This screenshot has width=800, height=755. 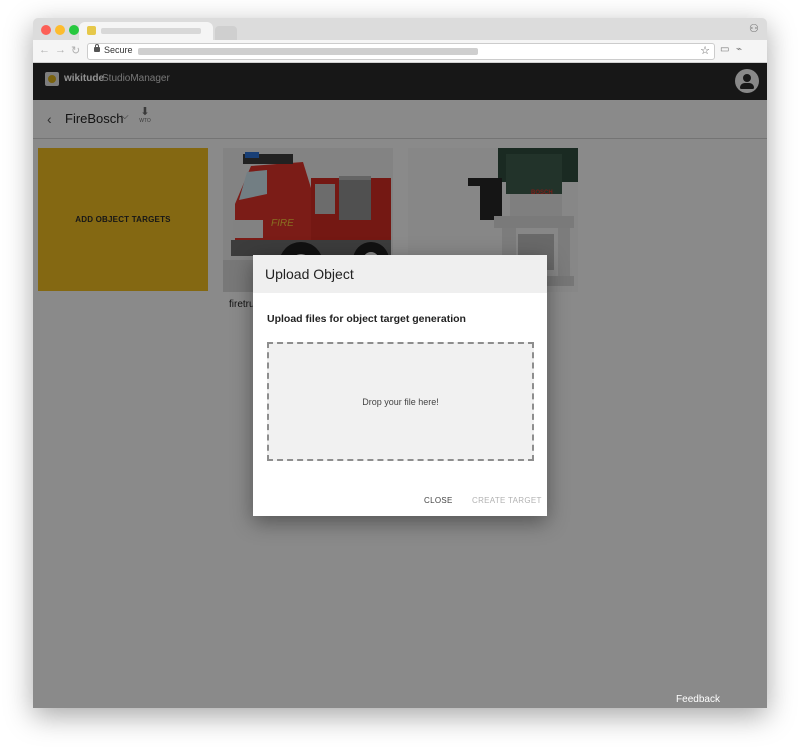 I want to click on back-nav-icon: ←, so click(x=44, y=50).